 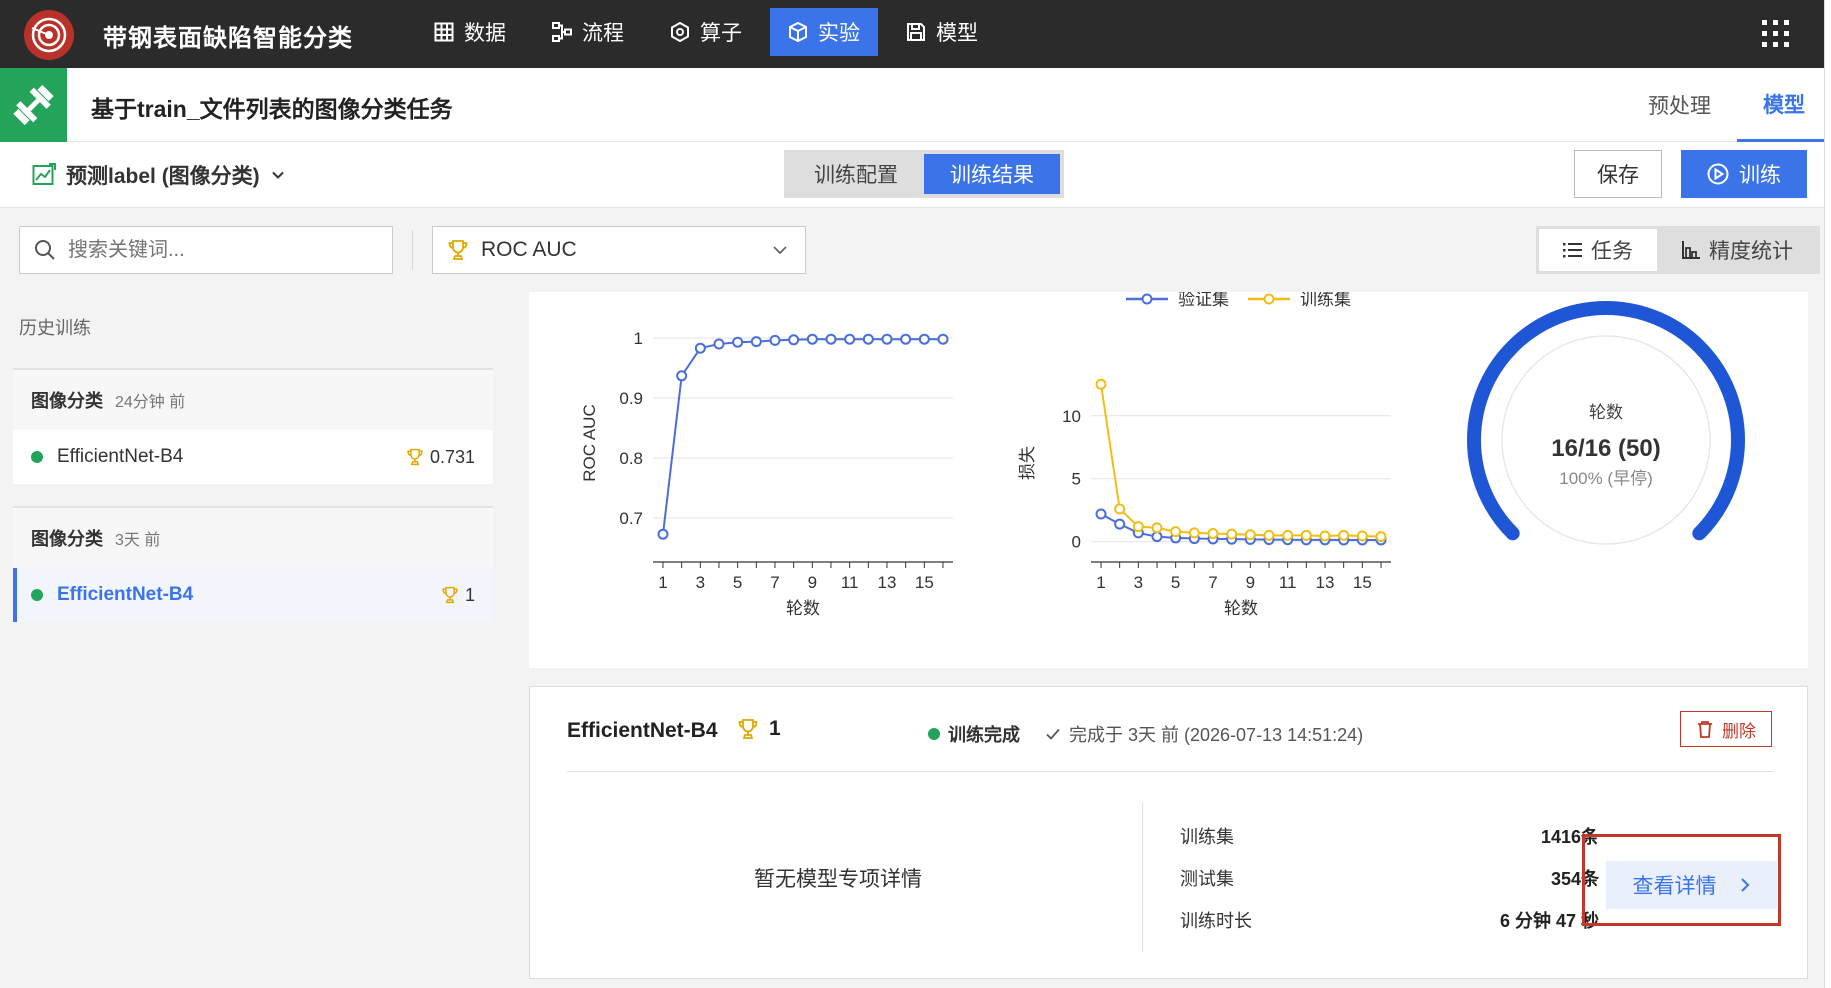 I want to click on dumbbell-icon, so click(x=33, y=105).